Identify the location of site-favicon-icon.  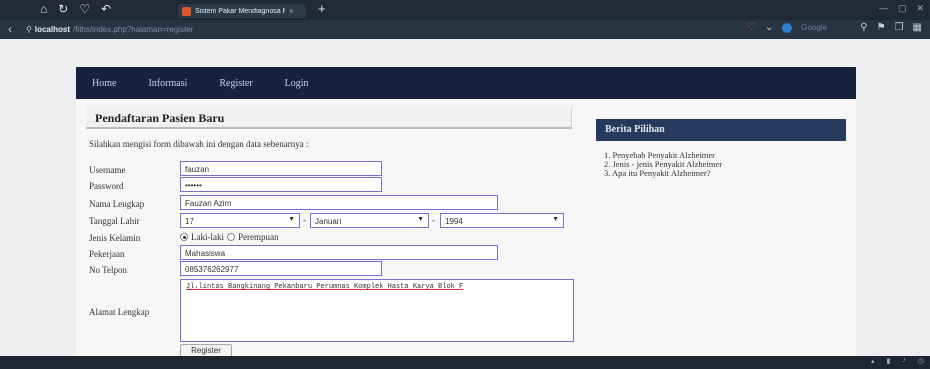
(186, 11).